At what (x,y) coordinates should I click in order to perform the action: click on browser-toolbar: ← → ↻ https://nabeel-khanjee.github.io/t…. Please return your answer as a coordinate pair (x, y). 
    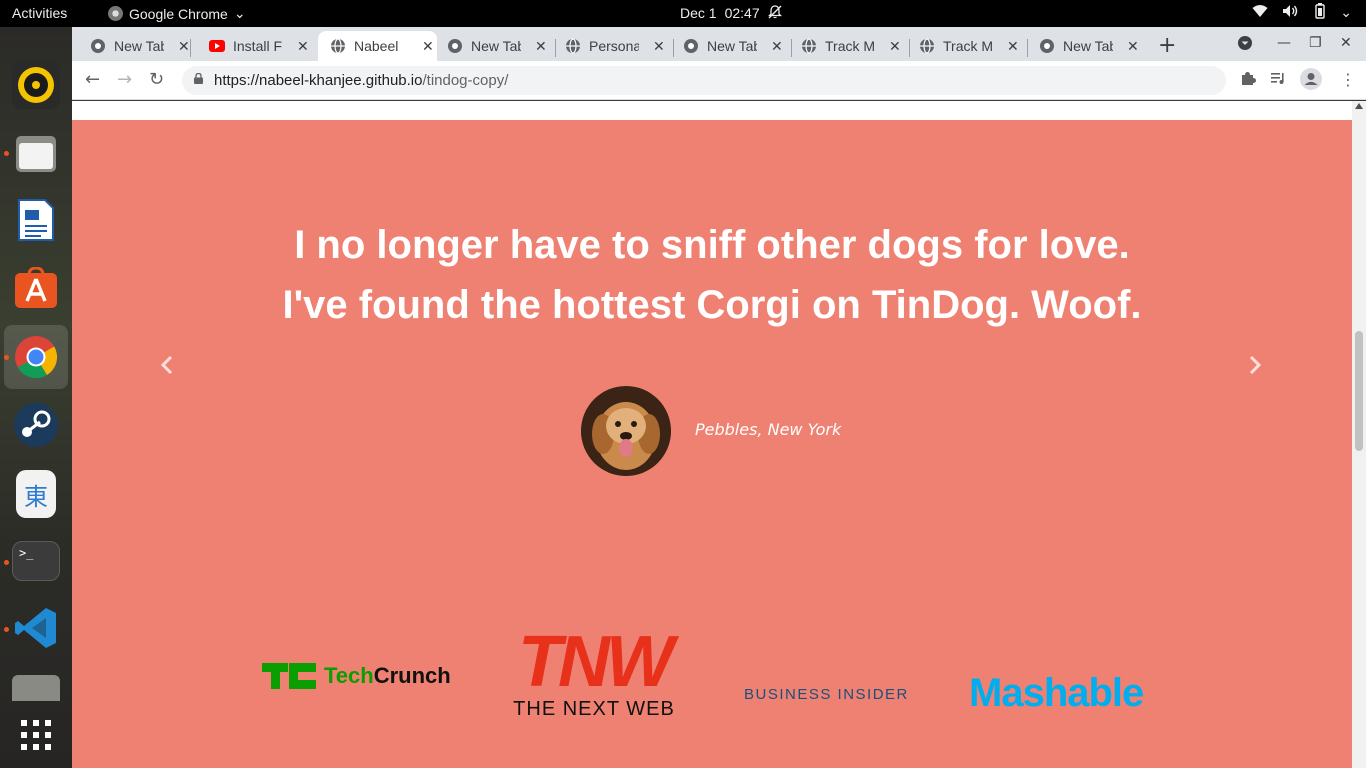
    Looking at the image, I should click on (719, 80).